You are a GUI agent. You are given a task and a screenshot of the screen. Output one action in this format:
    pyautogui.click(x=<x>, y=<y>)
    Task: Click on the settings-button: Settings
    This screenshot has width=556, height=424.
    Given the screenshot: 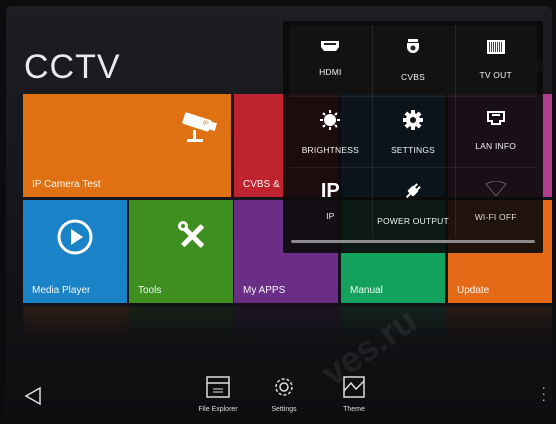 What is the action you would take?
    pyautogui.click(x=284, y=394)
    